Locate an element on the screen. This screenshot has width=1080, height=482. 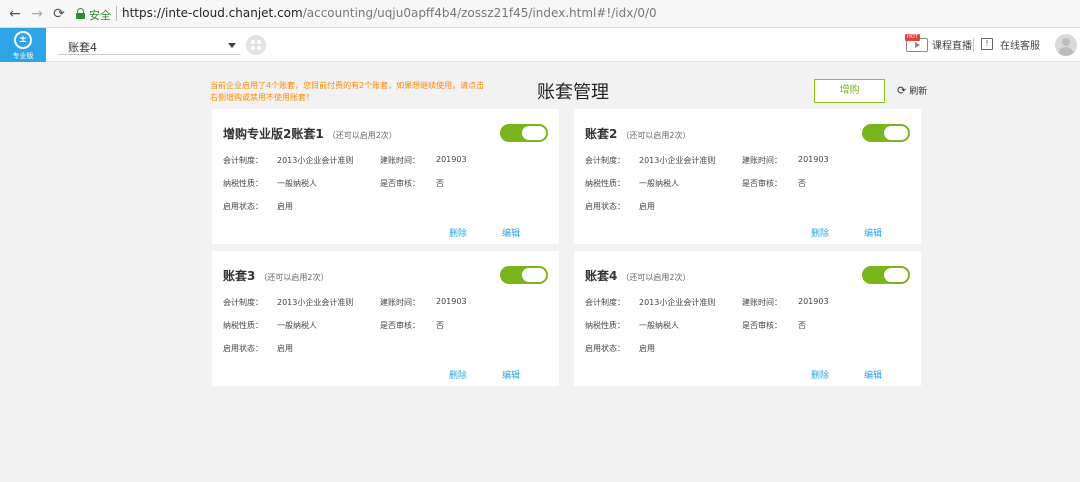
product-logo: ± 专业版 is located at coordinates (23, 45).